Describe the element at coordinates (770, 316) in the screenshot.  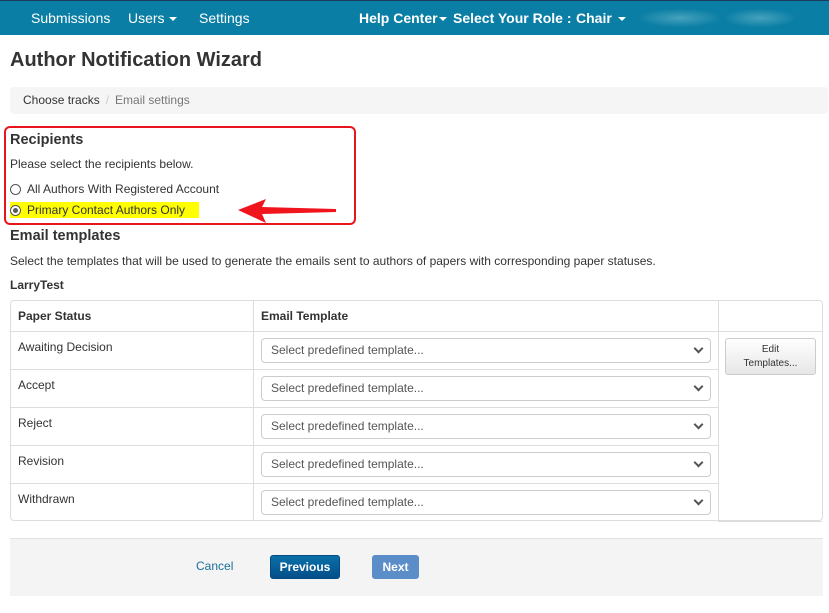
I see `column-header-actions` at that location.